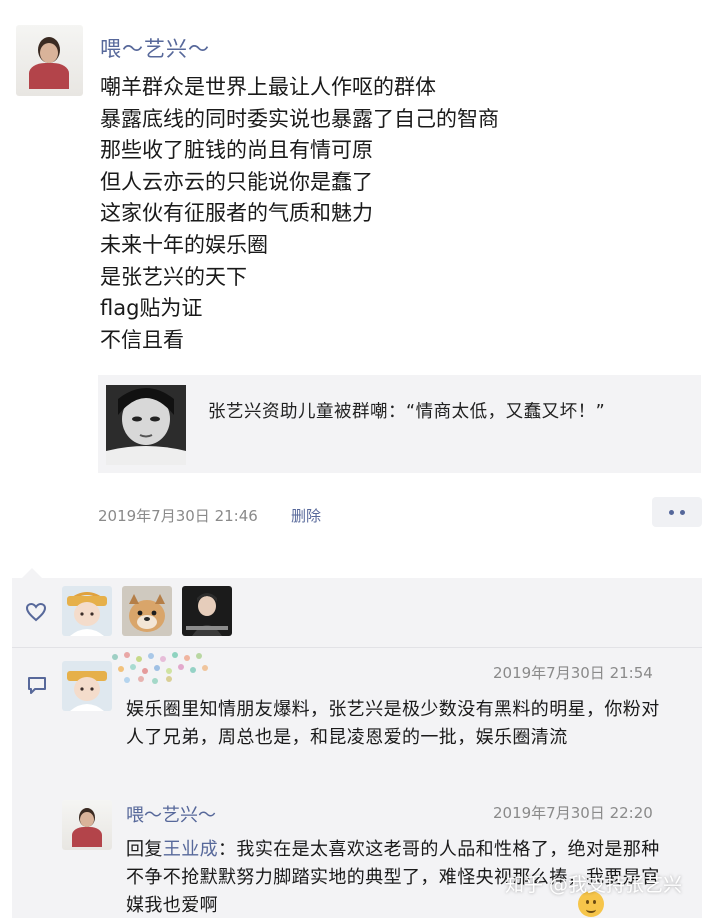 The height and width of the screenshot is (920, 720). Describe the element at coordinates (407, 412) in the screenshot. I see `link-title: 张艺兴资助儿童被群嘲：“情商太低，又蠢又坏！”` at that location.